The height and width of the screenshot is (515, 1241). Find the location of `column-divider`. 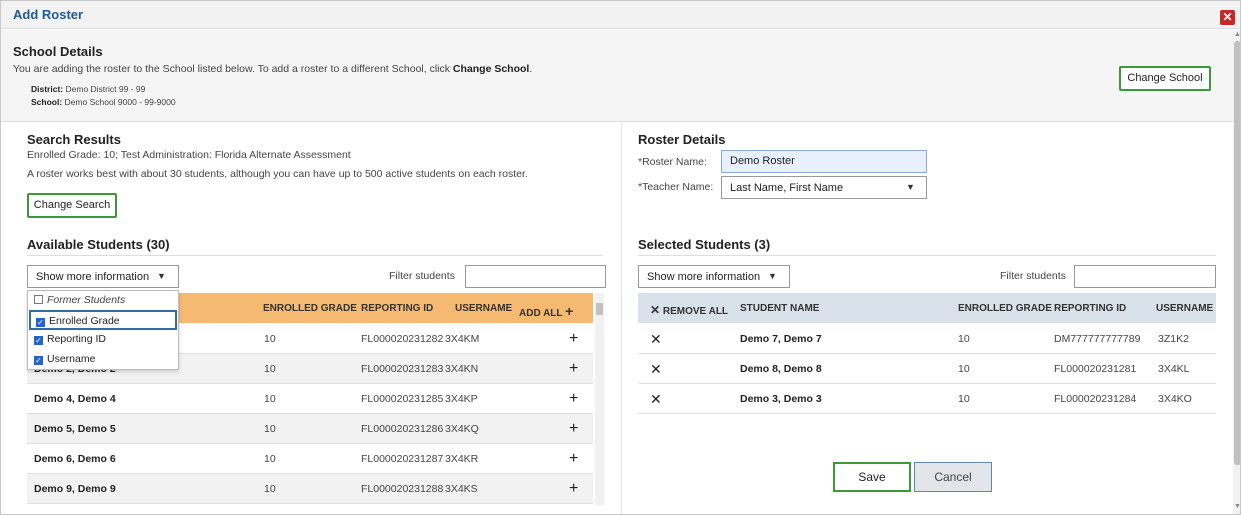

column-divider is located at coordinates (621, 318).